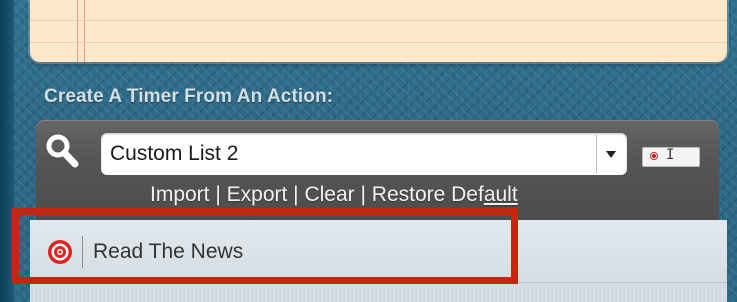 This screenshot has width=737, height=302. I want to click on export-link: Export, so click(257, 194).